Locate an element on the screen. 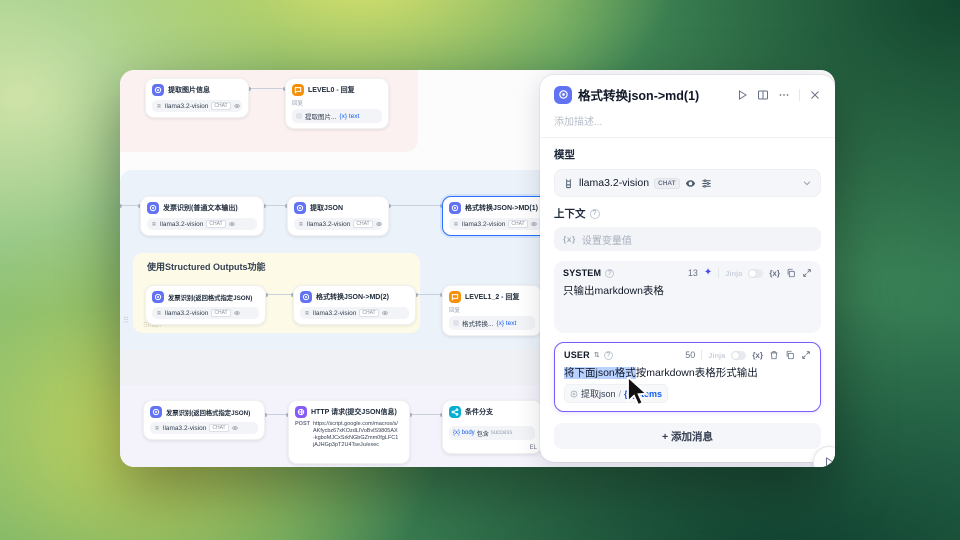 Image resolution: width=960 pixels, height=540 pixels. panel-title: 格式转换json->md(1) is located at coordinates (639, 96).